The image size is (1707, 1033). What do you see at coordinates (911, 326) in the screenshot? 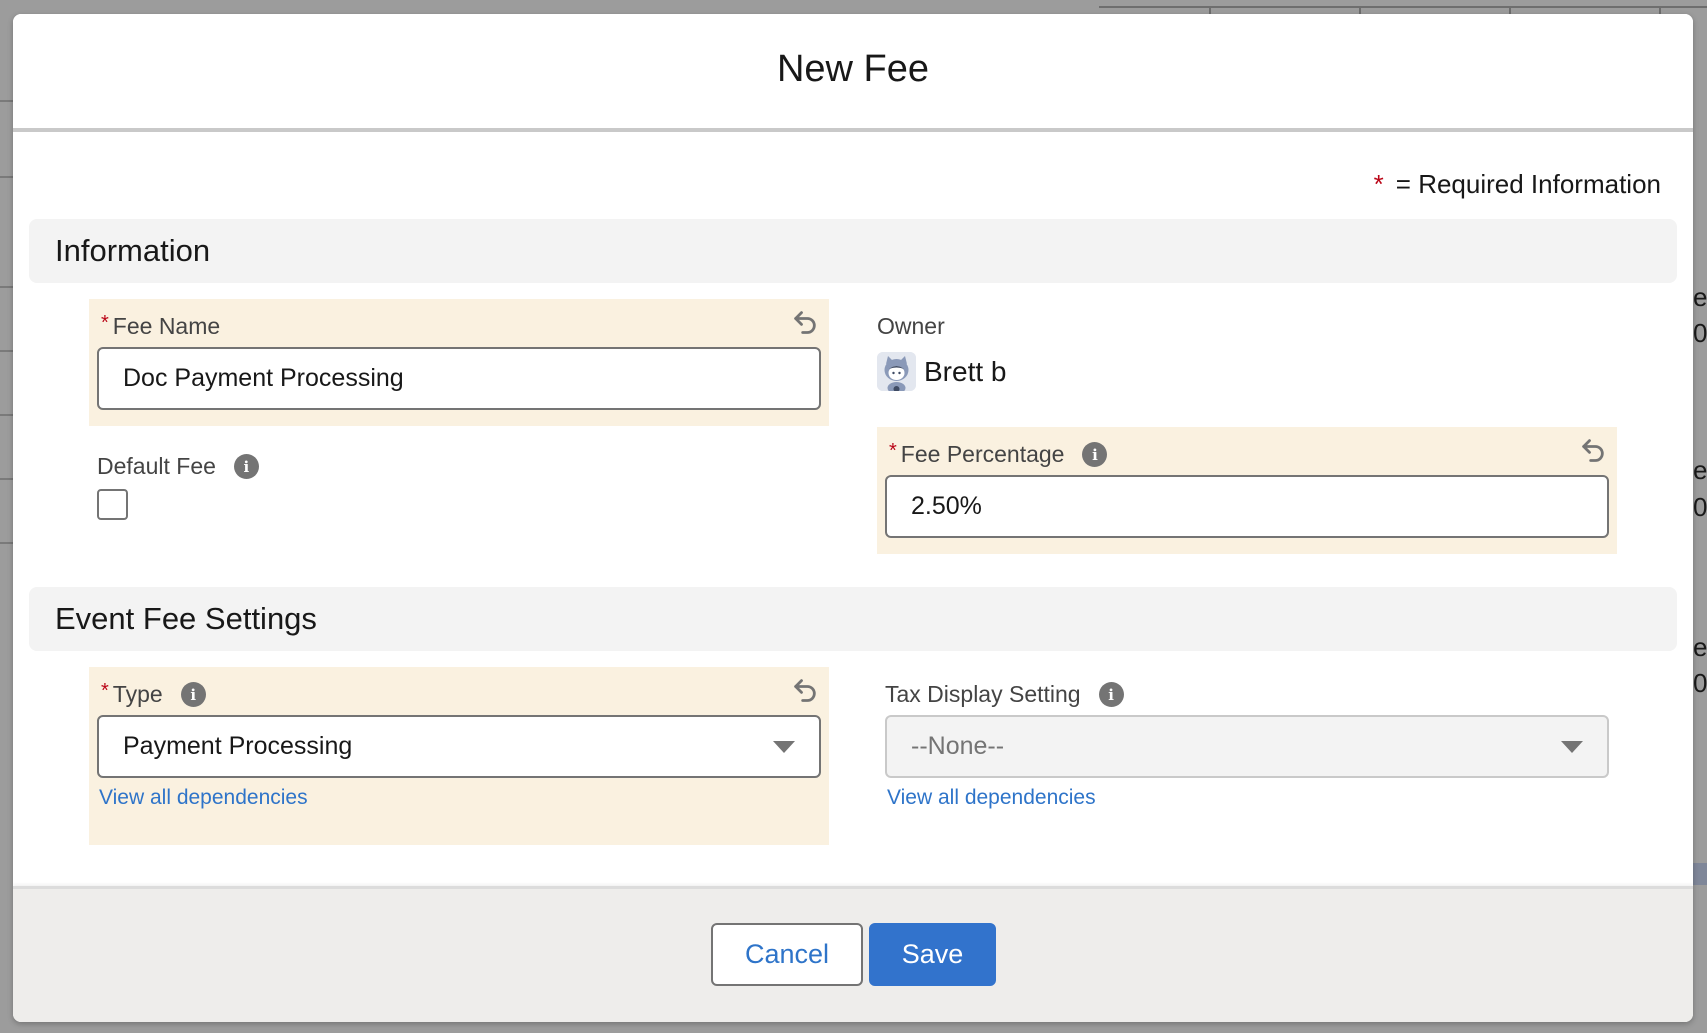
I see `owner-label: Owner` at bounding box center [911, 326].